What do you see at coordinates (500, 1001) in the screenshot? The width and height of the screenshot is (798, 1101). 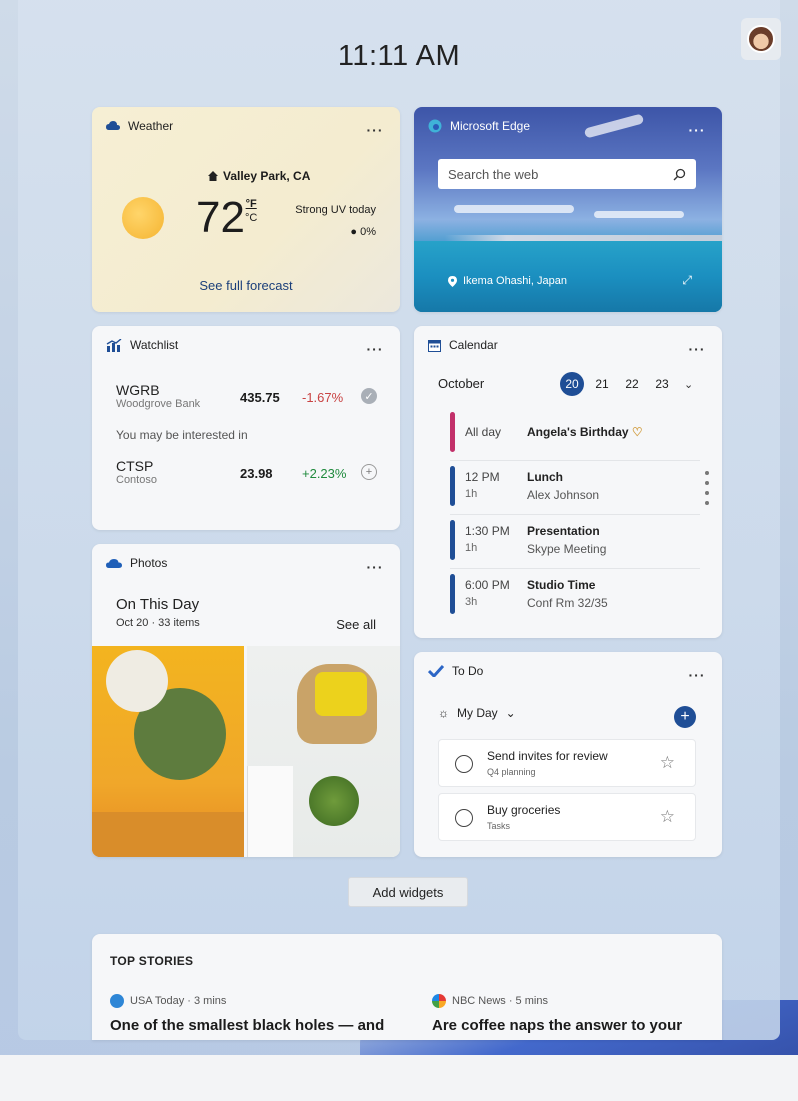 I see `story-source-label: NBC News · 5 mins` at bounding box center [500, 1001].